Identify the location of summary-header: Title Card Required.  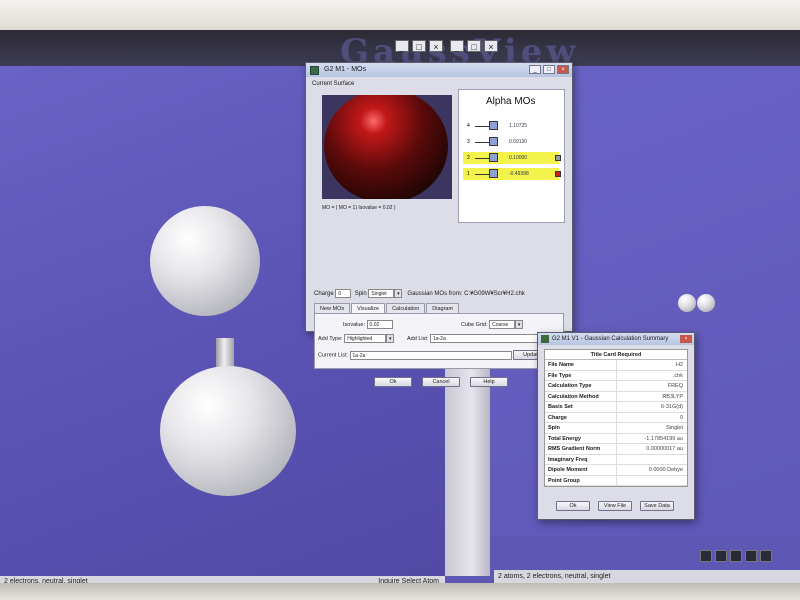
(616, 355).